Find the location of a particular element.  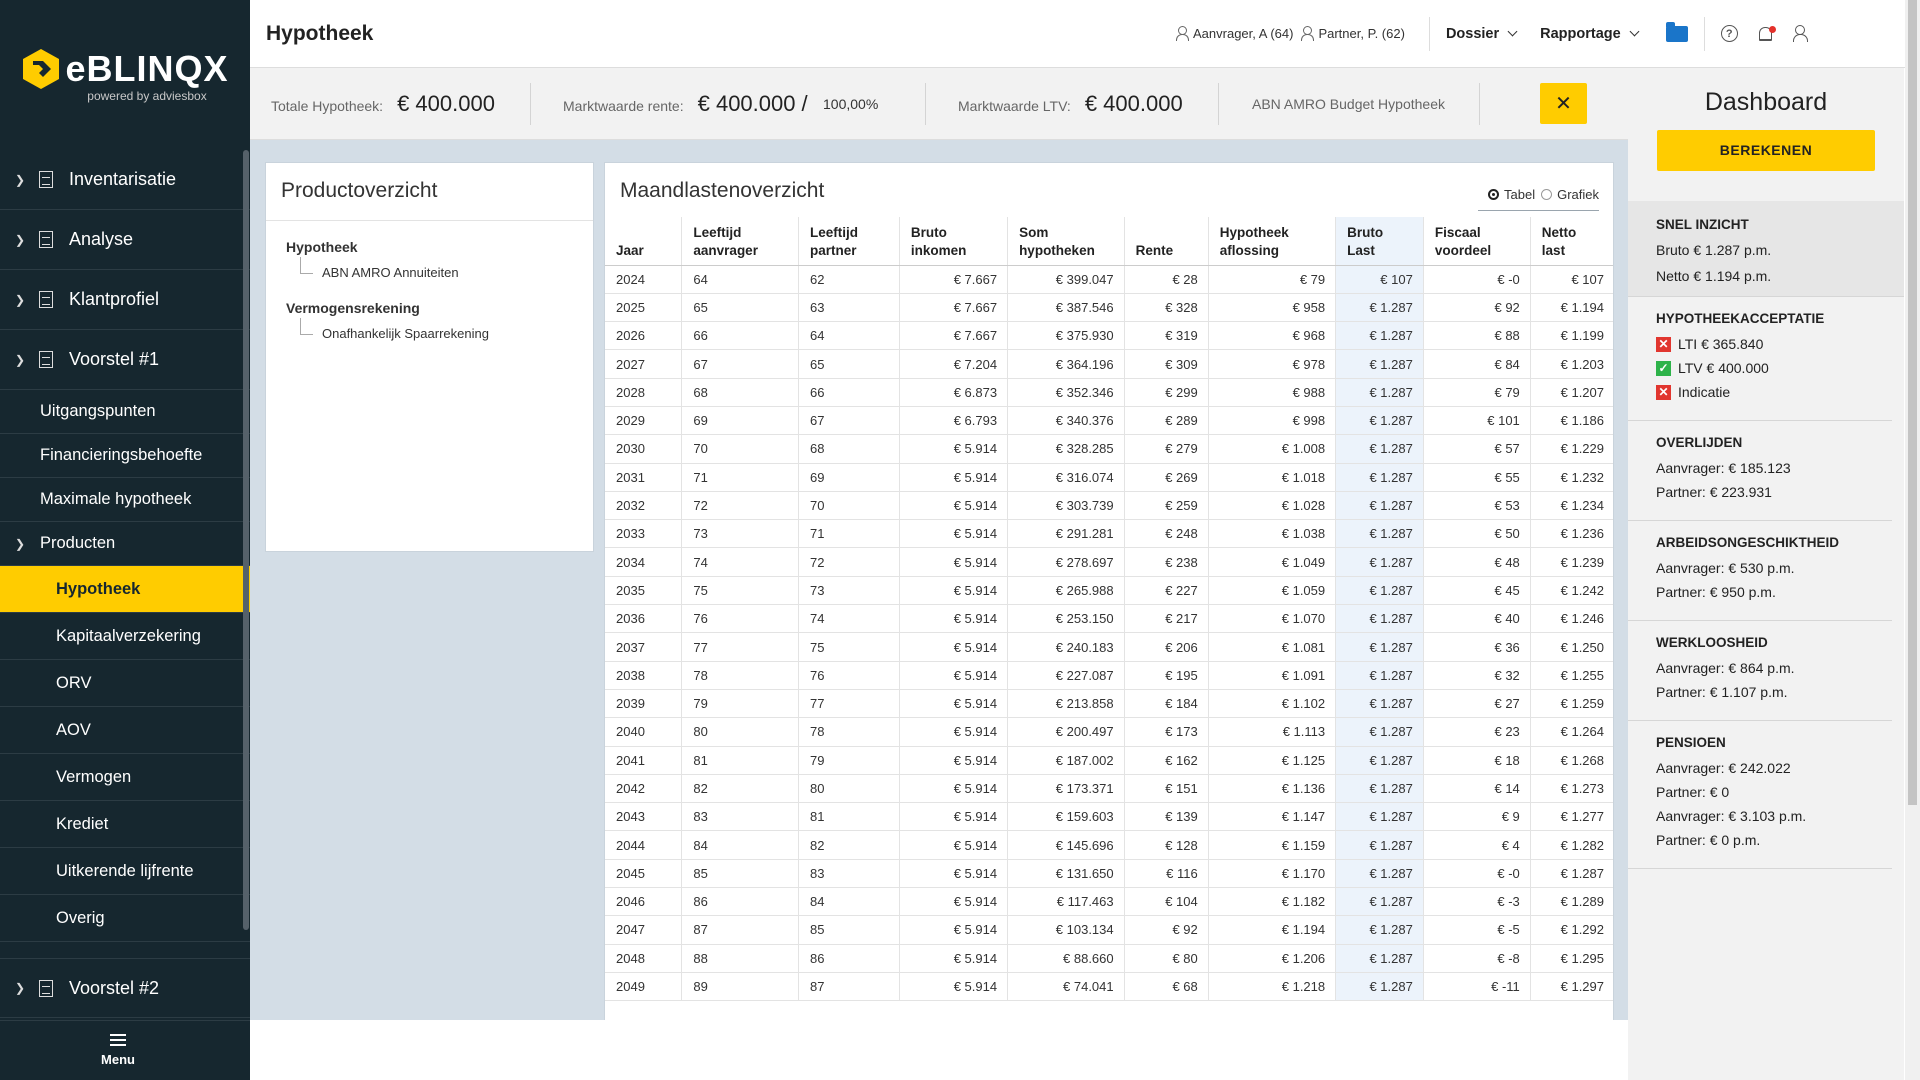

table-cell: € 173.371 is located at coordinates (1066, 789).